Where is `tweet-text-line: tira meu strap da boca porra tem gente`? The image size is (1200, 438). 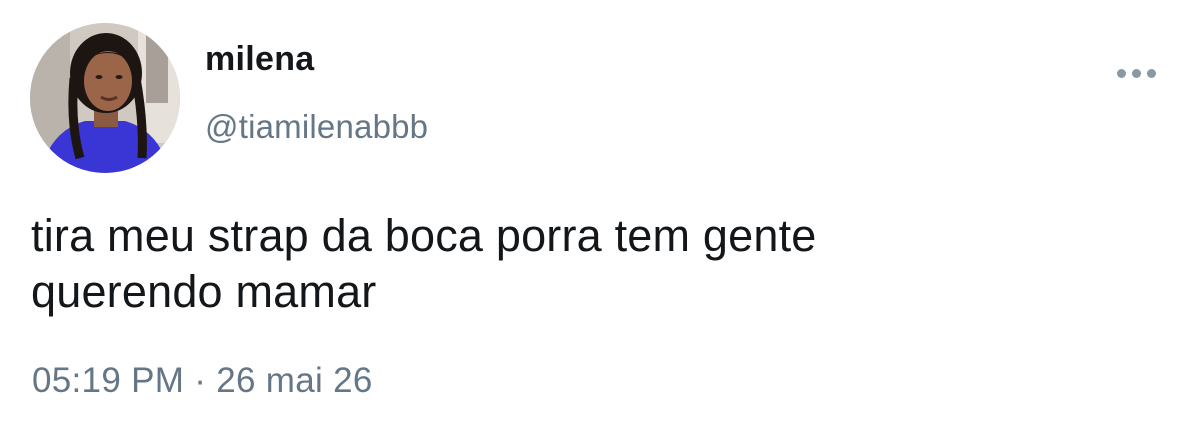
tweet-text-line: tira meu strap da boca porra tem gente is located at coordinates (424, 235).